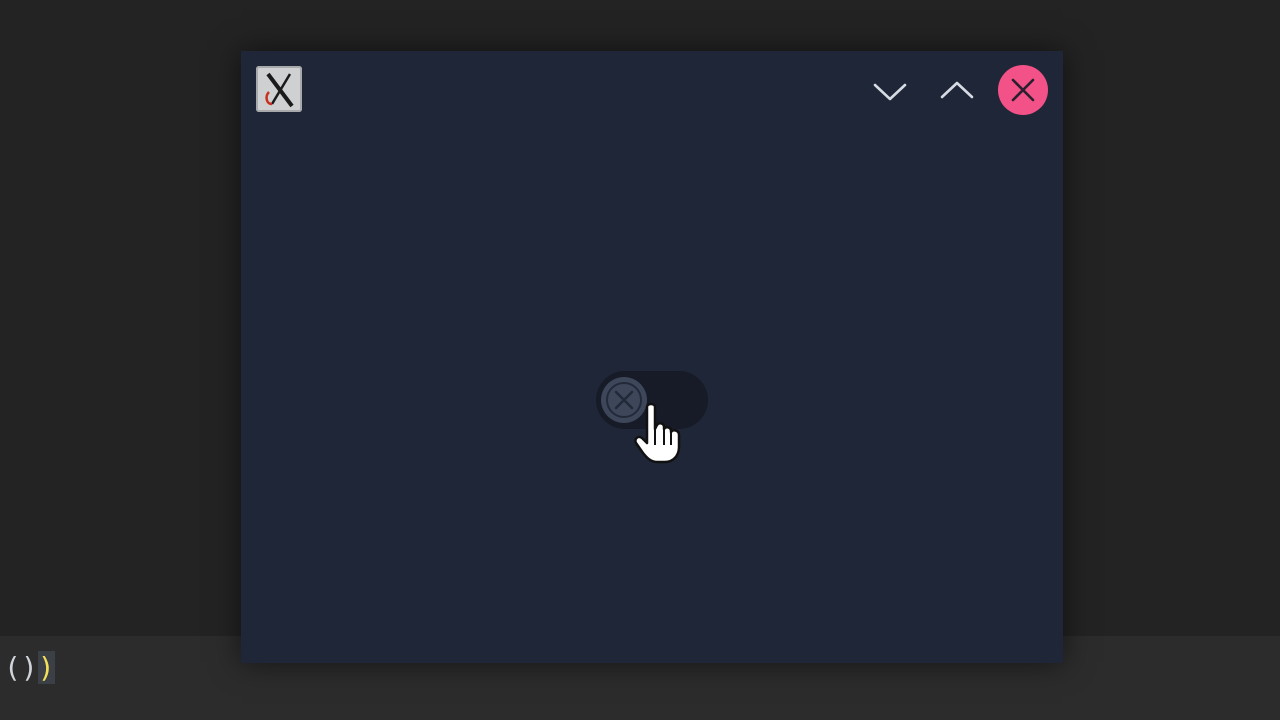 The width and height of the screenshot is (1280, 720). Describe the element at coordinates (279, 89) in the screenshot. I see `x-window-logo-icon` at that location.